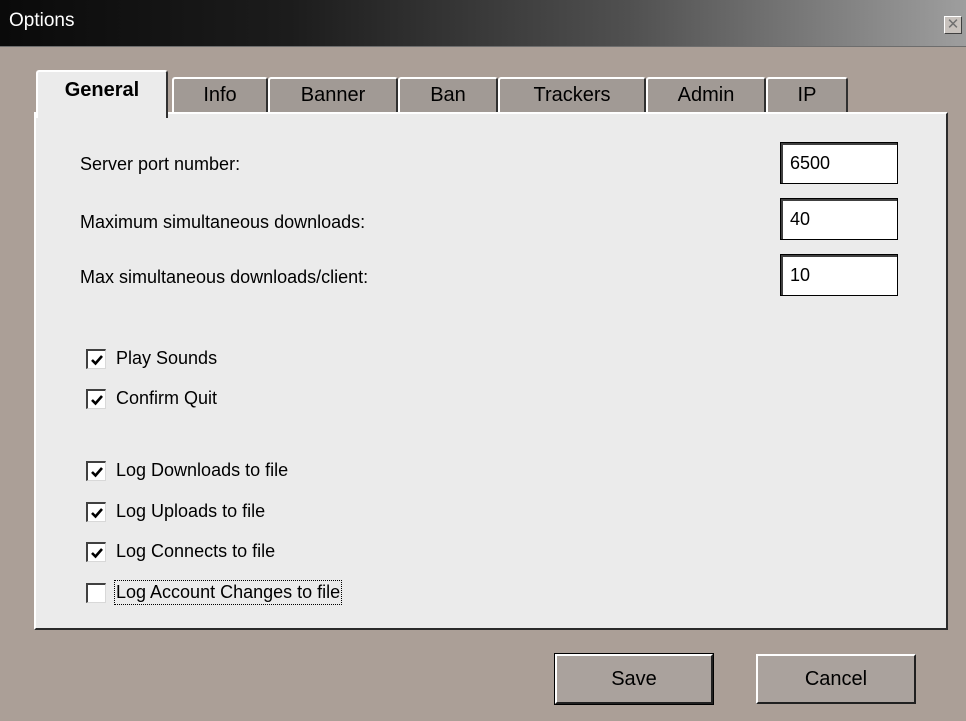  Describe the element at coordinates (223, 222) in the screenshot. I see `max-downloads-label: Maximum simultaneous downloads:` at that location.